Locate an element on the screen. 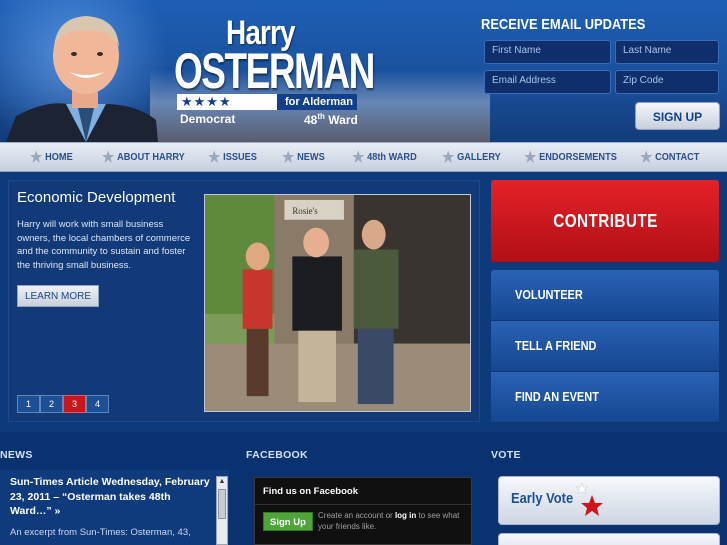  candidate-last-name: OSTERMAN is located at coordinates (274, 71).